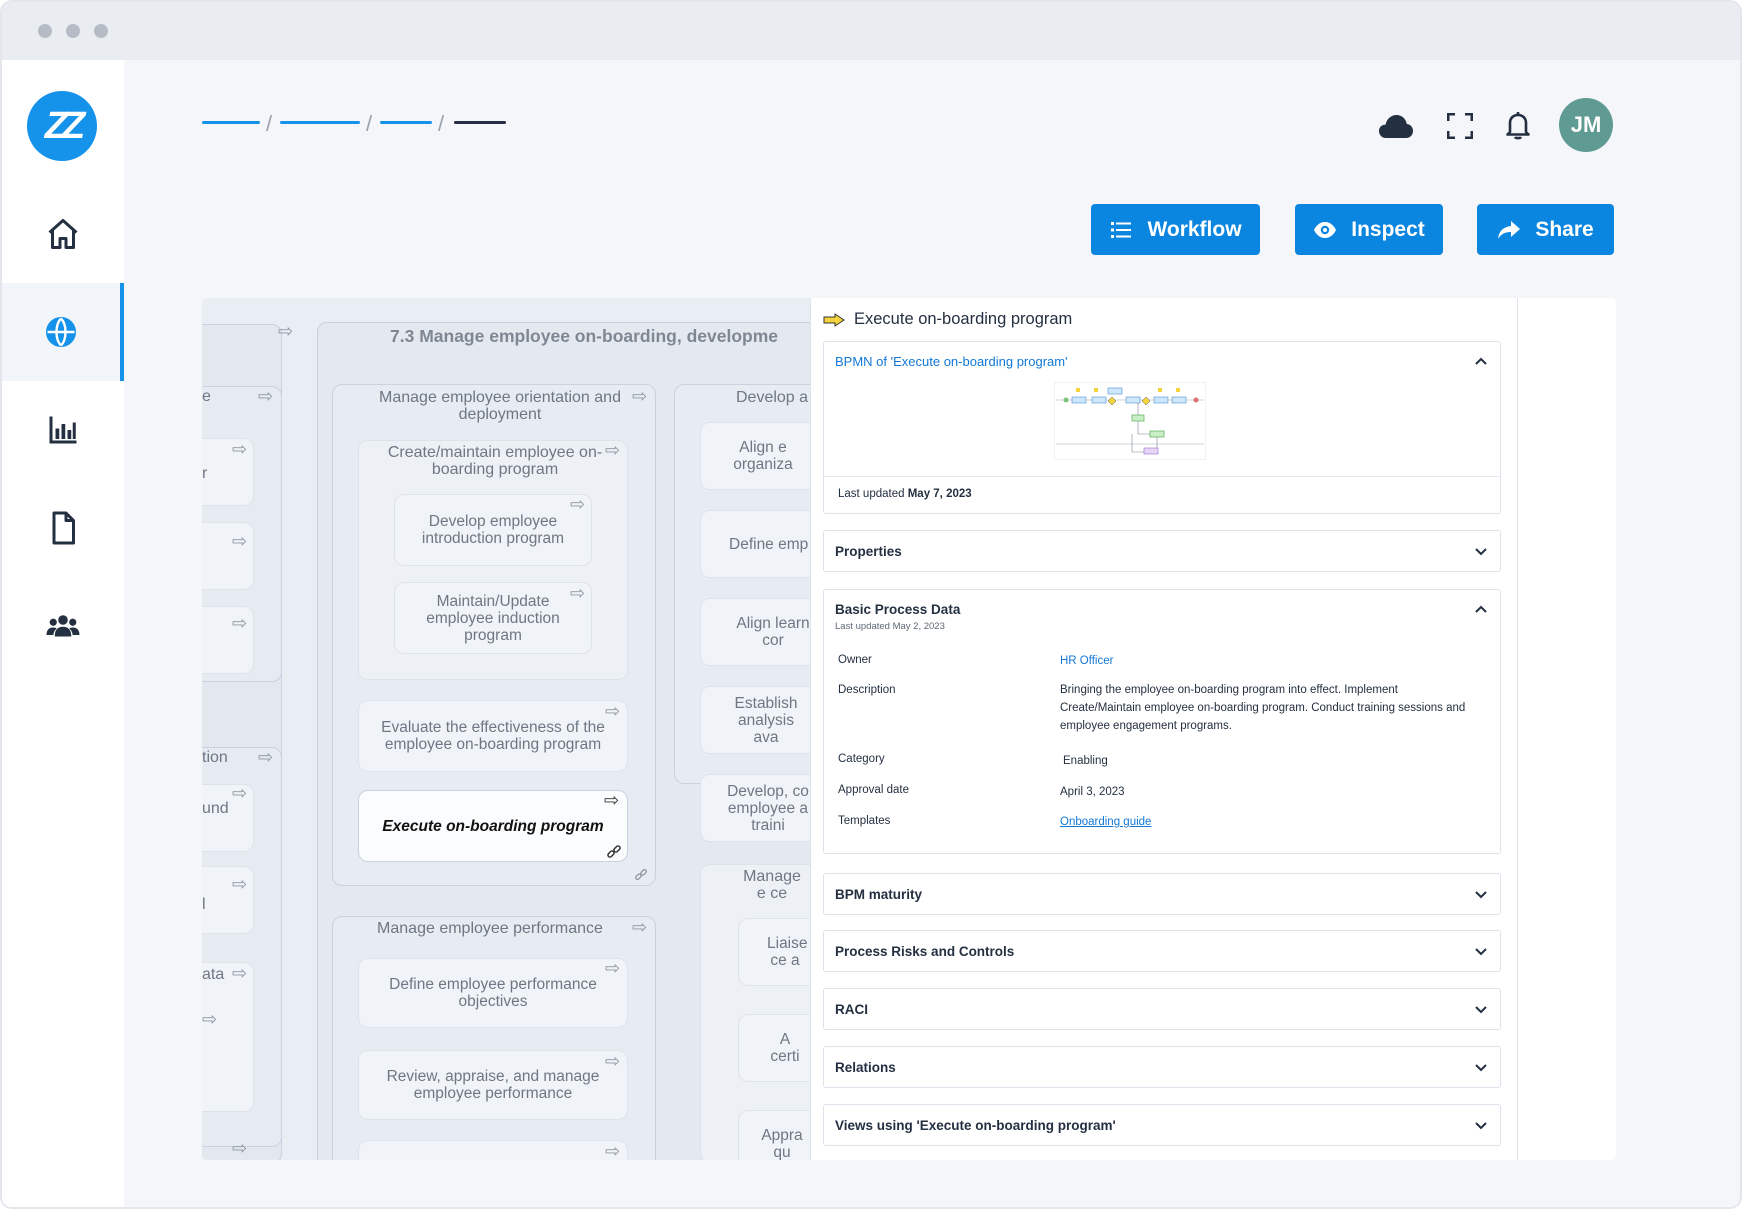 The image size is (1742, 1209). I want to click on card-label: Align e organiza, so click(763, 456).